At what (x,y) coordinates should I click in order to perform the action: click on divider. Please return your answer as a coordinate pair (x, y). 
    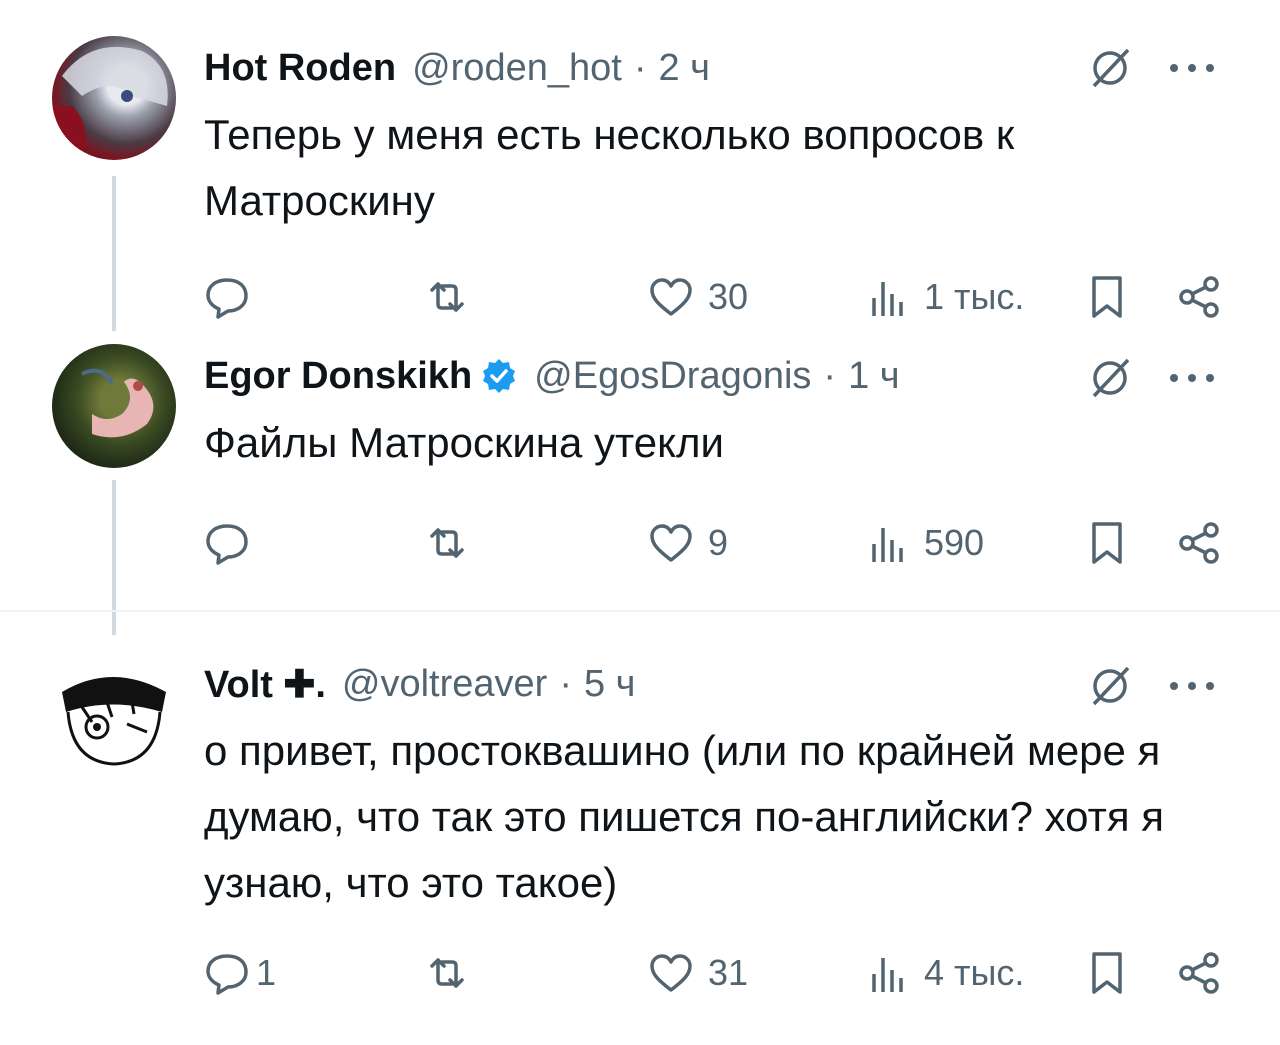
    Looking at the image, I should click on (640, 611).